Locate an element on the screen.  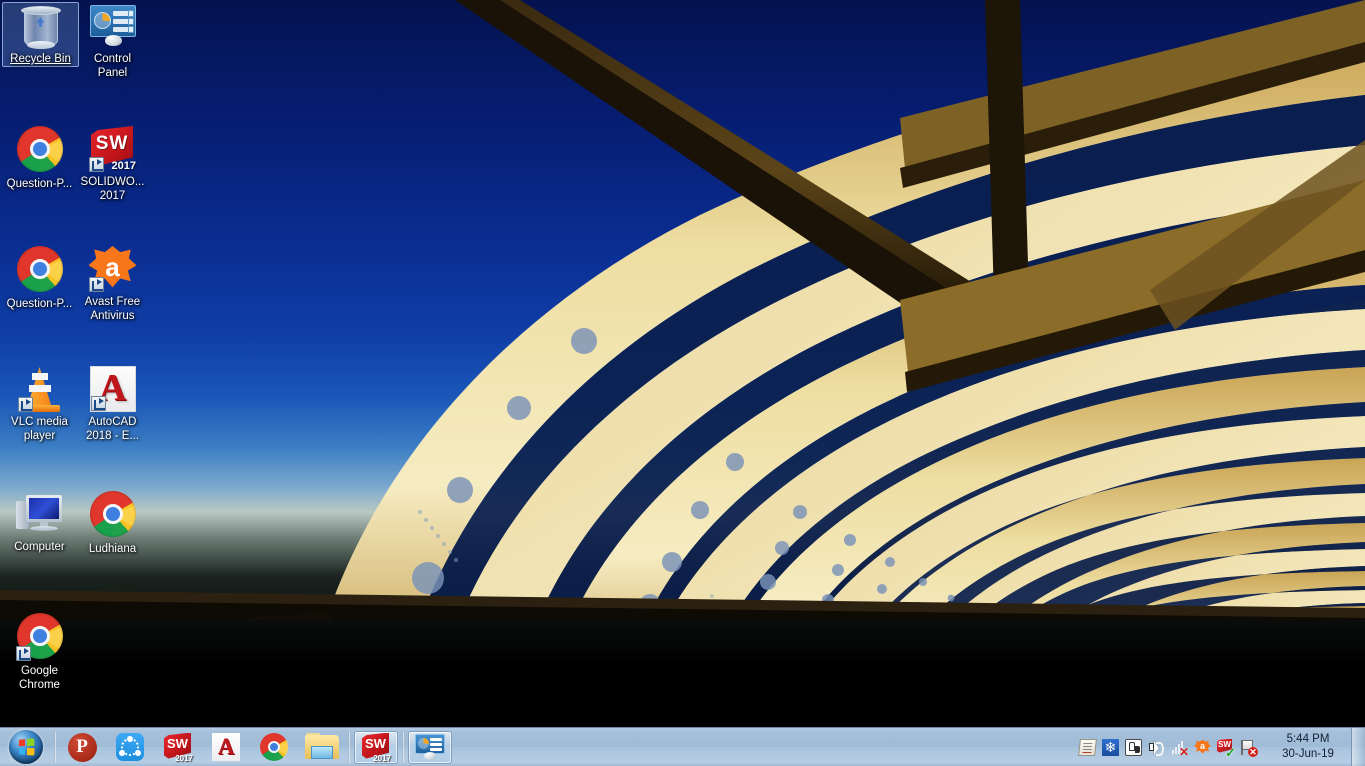
desktop-icon-solidworks-2017: SW 2017 SOLIDWO... 2017 is located at coordinates (112, 164).